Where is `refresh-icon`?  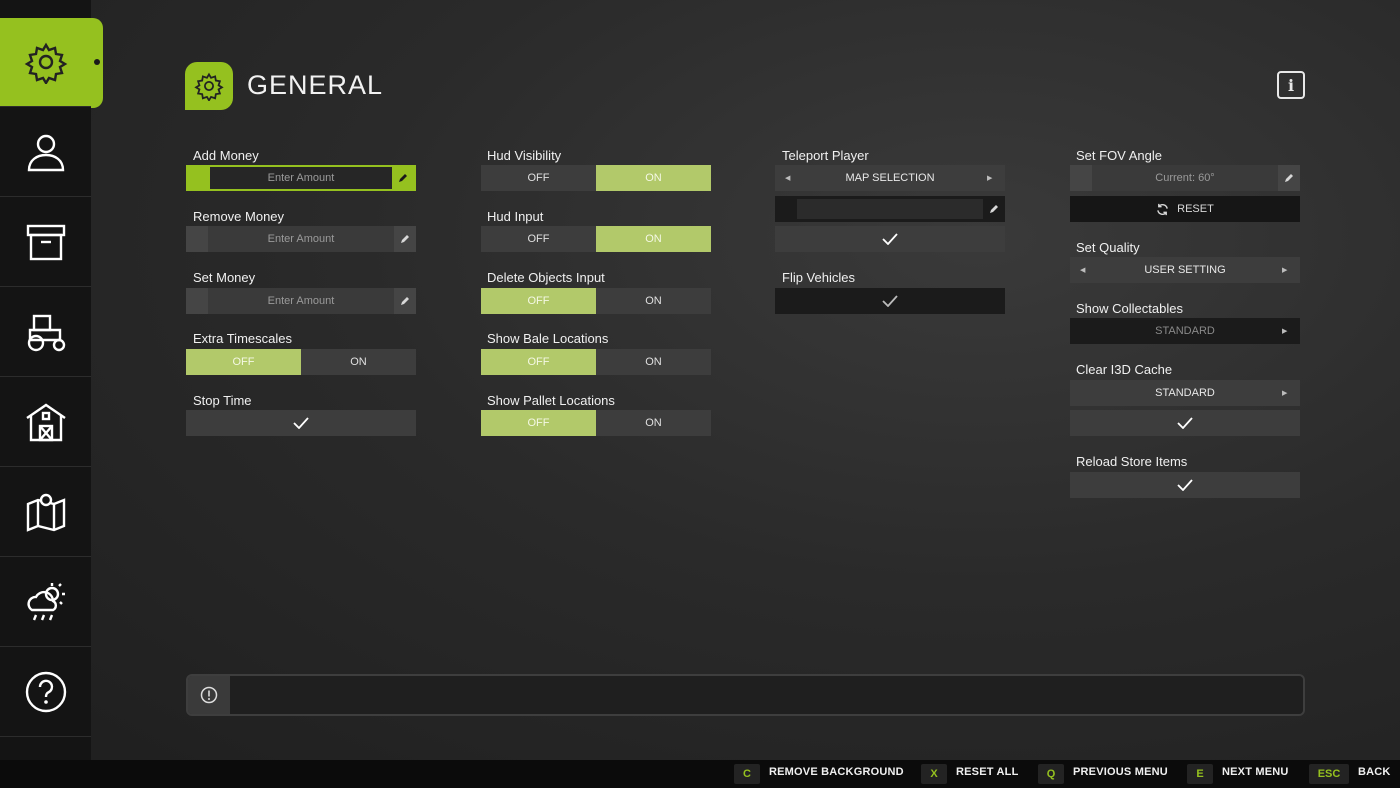
refresh-icon is located at coordinates (1162, 209).